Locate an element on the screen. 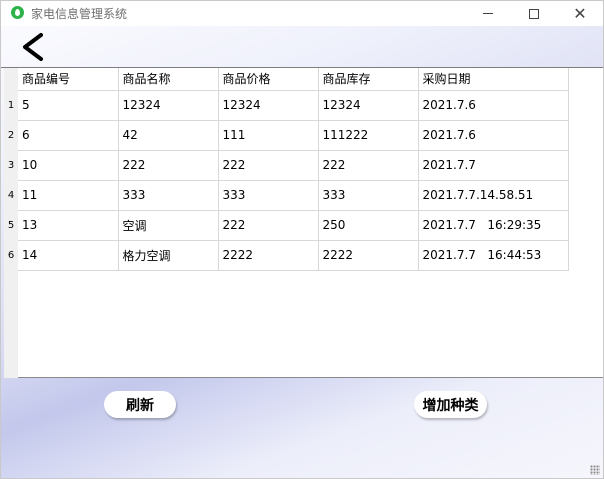  cell-id: 10 is located at coordinates (68, 165).